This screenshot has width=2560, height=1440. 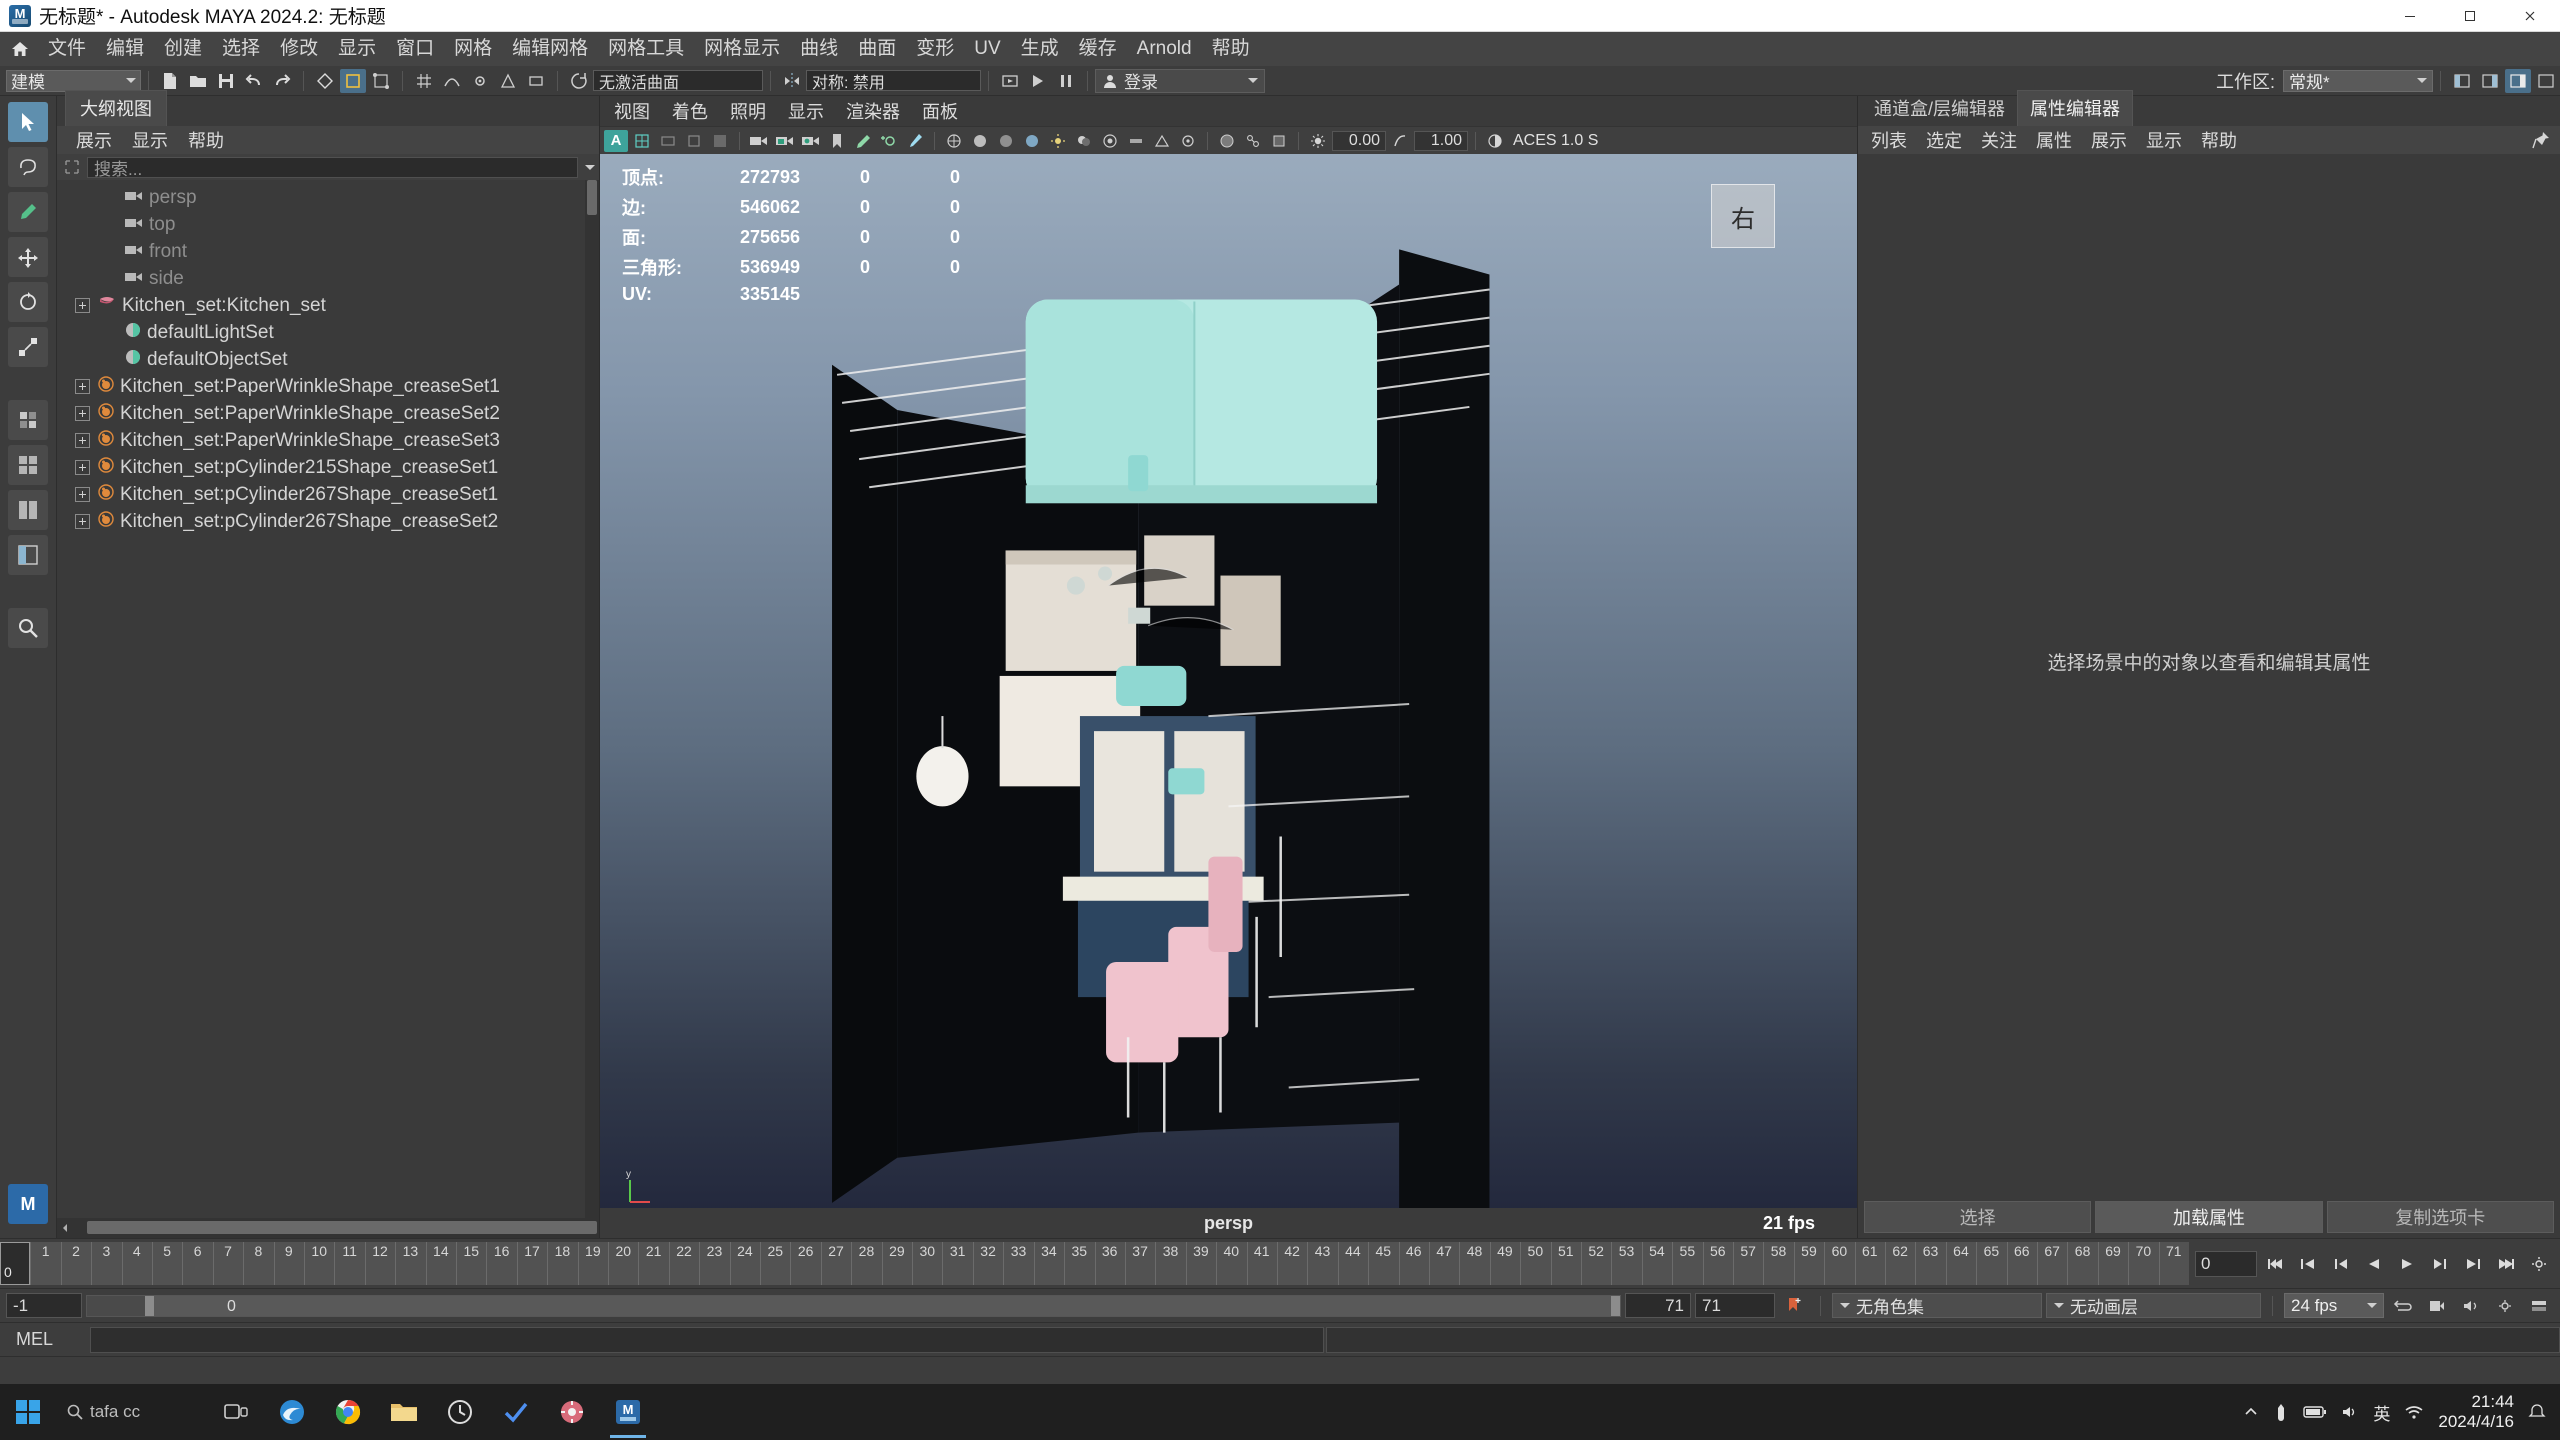 I want to click on menu-create: 创建, so click(x=183, y=49).